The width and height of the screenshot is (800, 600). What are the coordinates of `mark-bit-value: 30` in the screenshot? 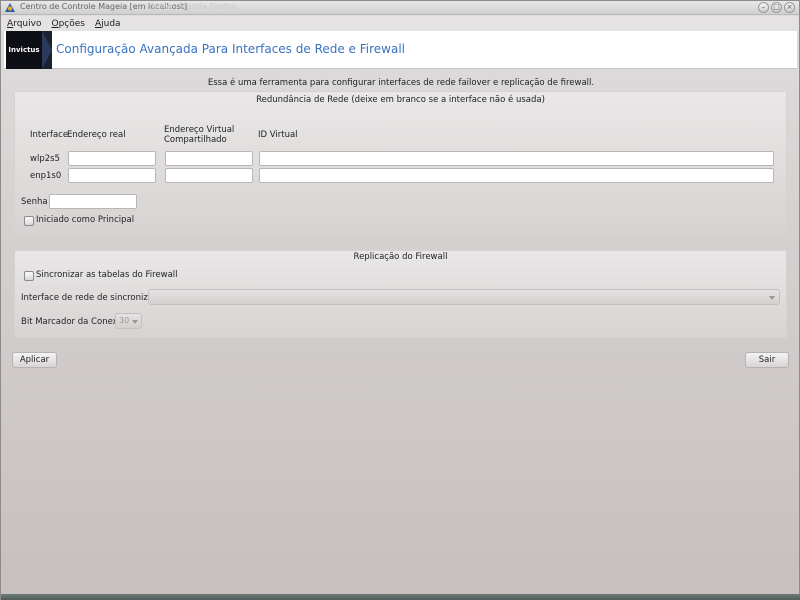 It's located at (124, 320).